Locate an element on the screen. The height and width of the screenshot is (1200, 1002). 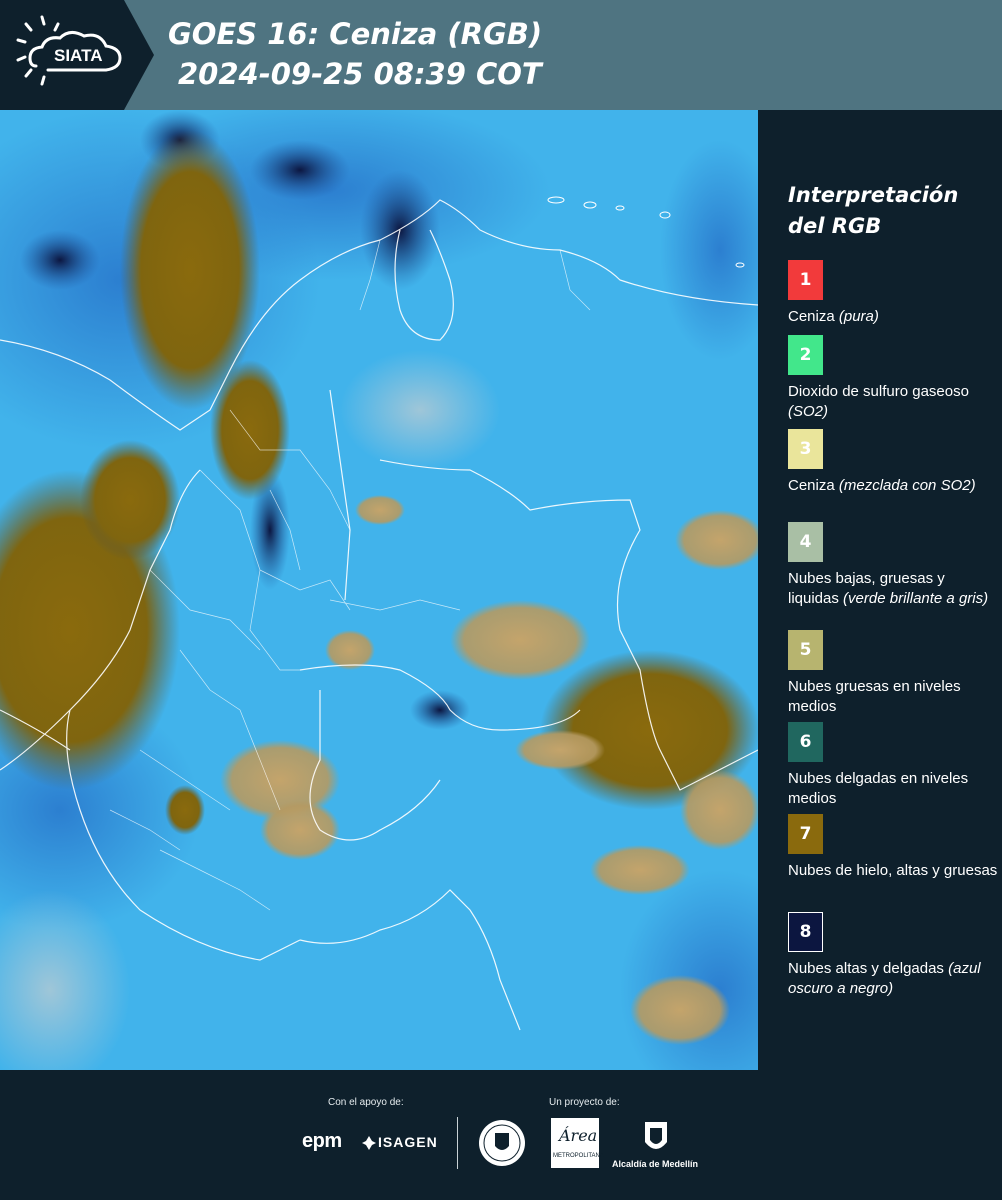
legend-item-5: 5 Nubes gruesas en niveles medios is located at coordinates (893, 673).